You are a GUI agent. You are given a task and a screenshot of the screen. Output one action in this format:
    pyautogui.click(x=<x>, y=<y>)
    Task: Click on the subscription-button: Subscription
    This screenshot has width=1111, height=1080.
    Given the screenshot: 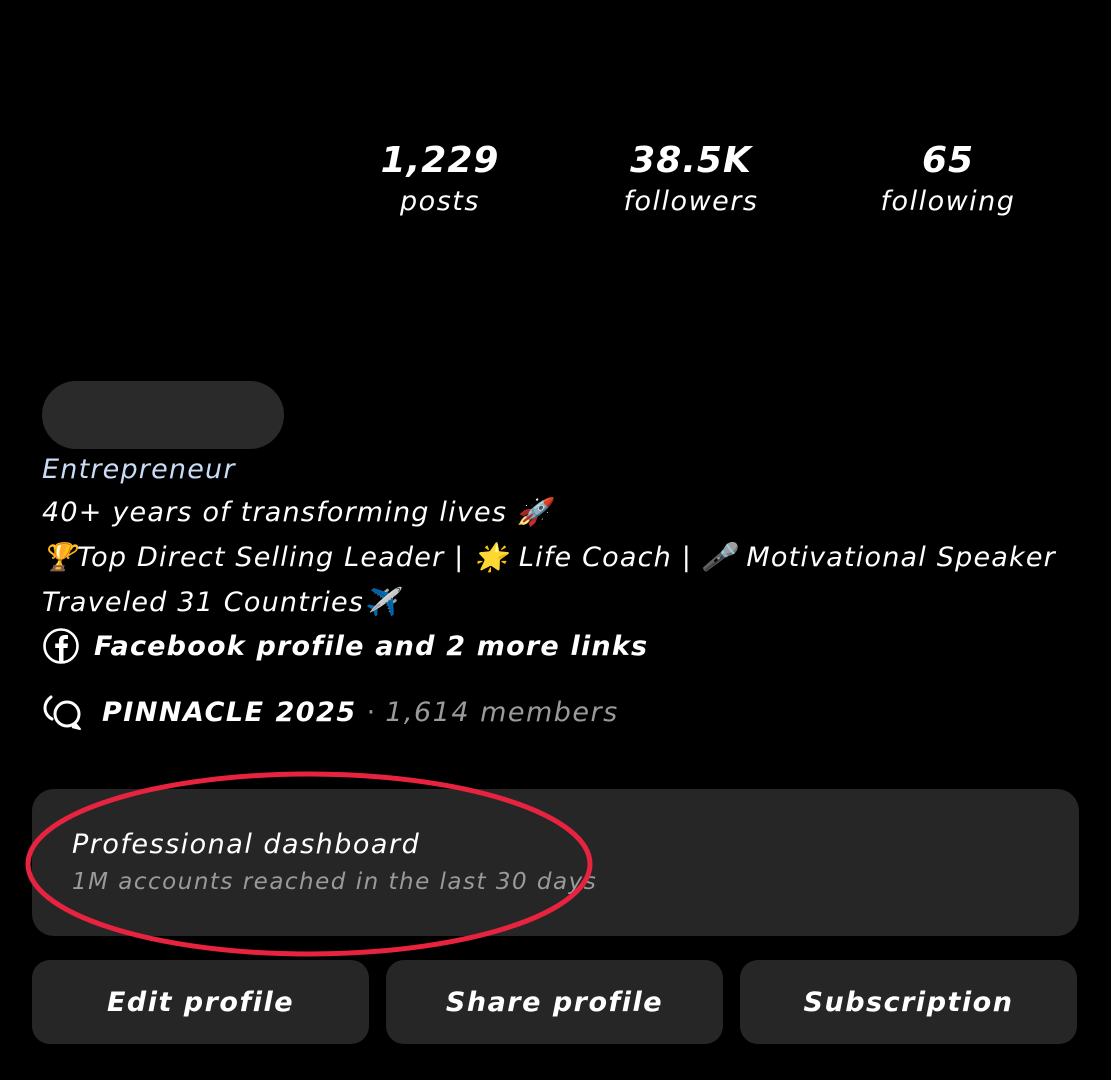 What is the action you would take?
    pyautogui.click(x=908, y=1002)
    